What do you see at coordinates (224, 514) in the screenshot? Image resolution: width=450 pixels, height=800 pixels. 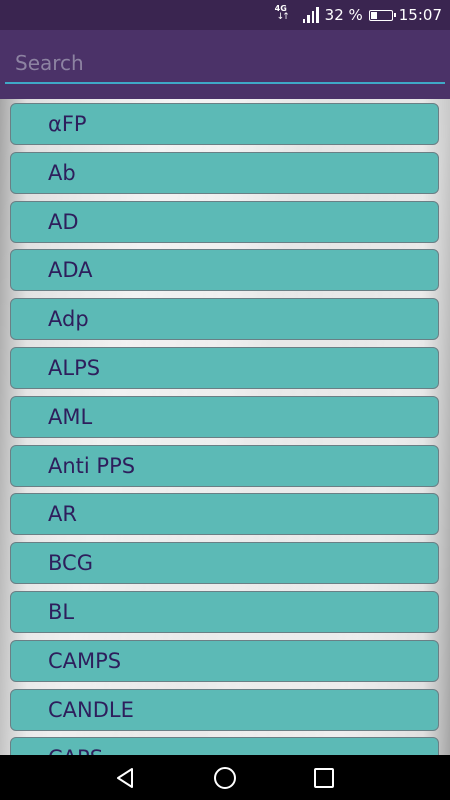 I see `list-item: AR` at bounding box center [224, 514].